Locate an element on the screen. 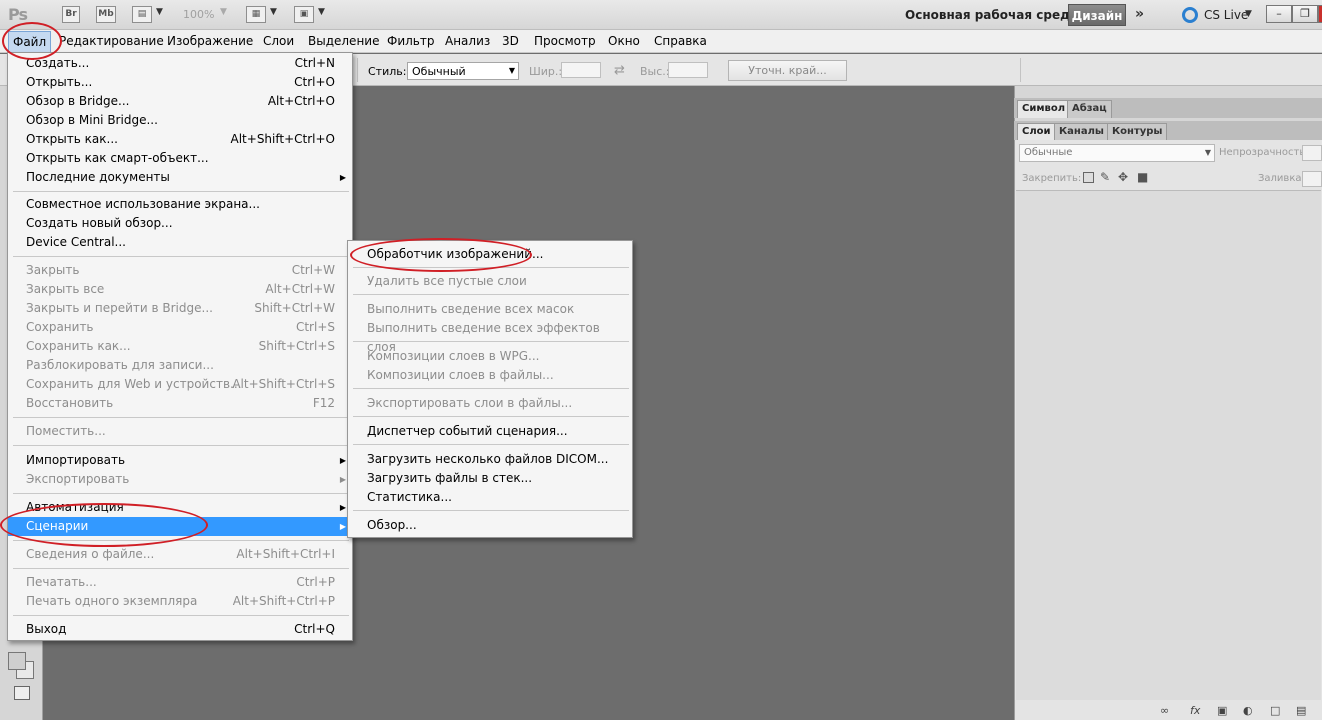  menu-file: Файл is located at coordinates (30, 42).